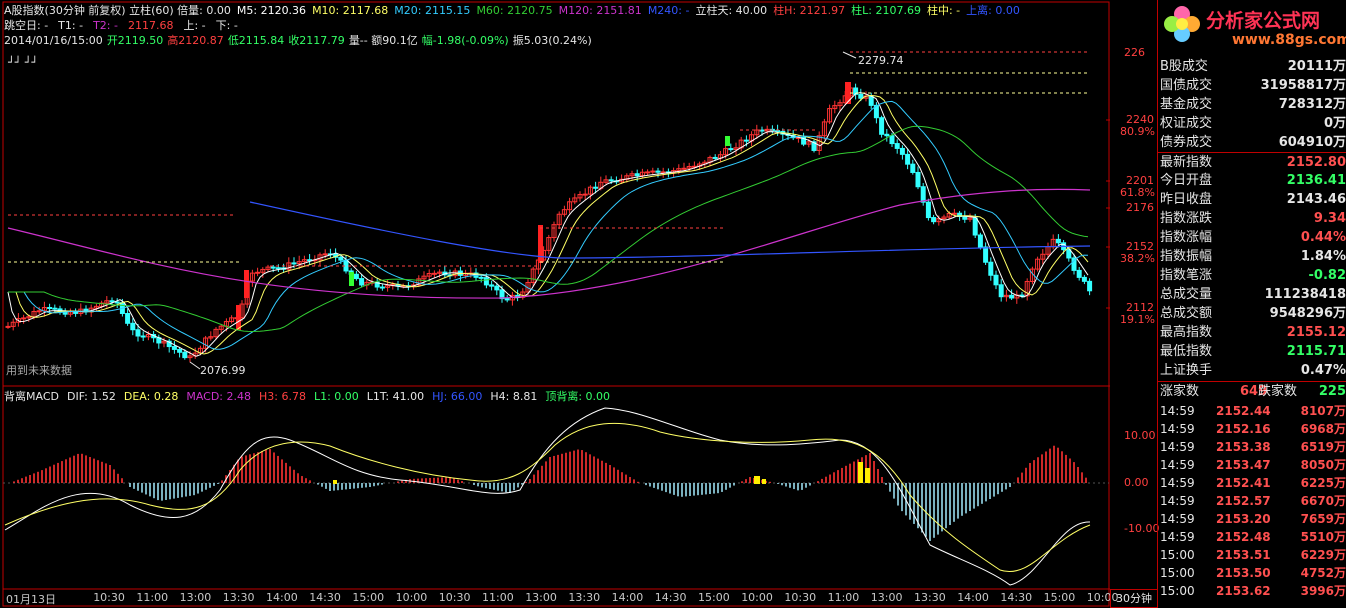 This screenshot has height=608, width=1346. I want to click on quote-row: 昨日收盘 2143.46, so click(1252, 199).